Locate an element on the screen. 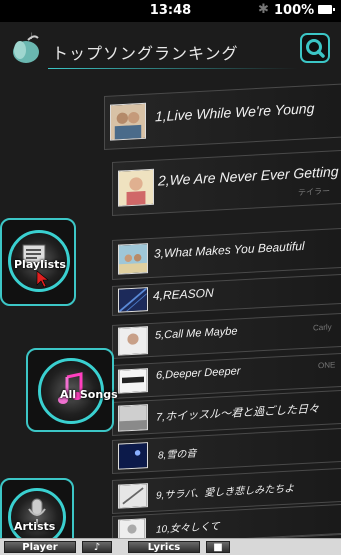  player-tab: Player is located at coordinates (40, 547).